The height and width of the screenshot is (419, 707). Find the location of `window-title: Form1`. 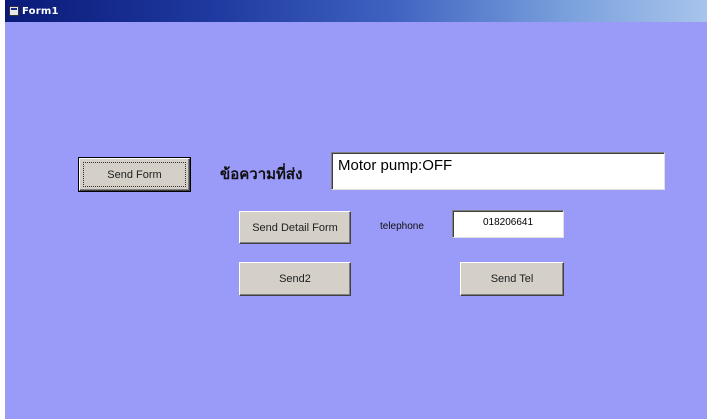

window-title: Form1 is located at coordinates (40, 11).